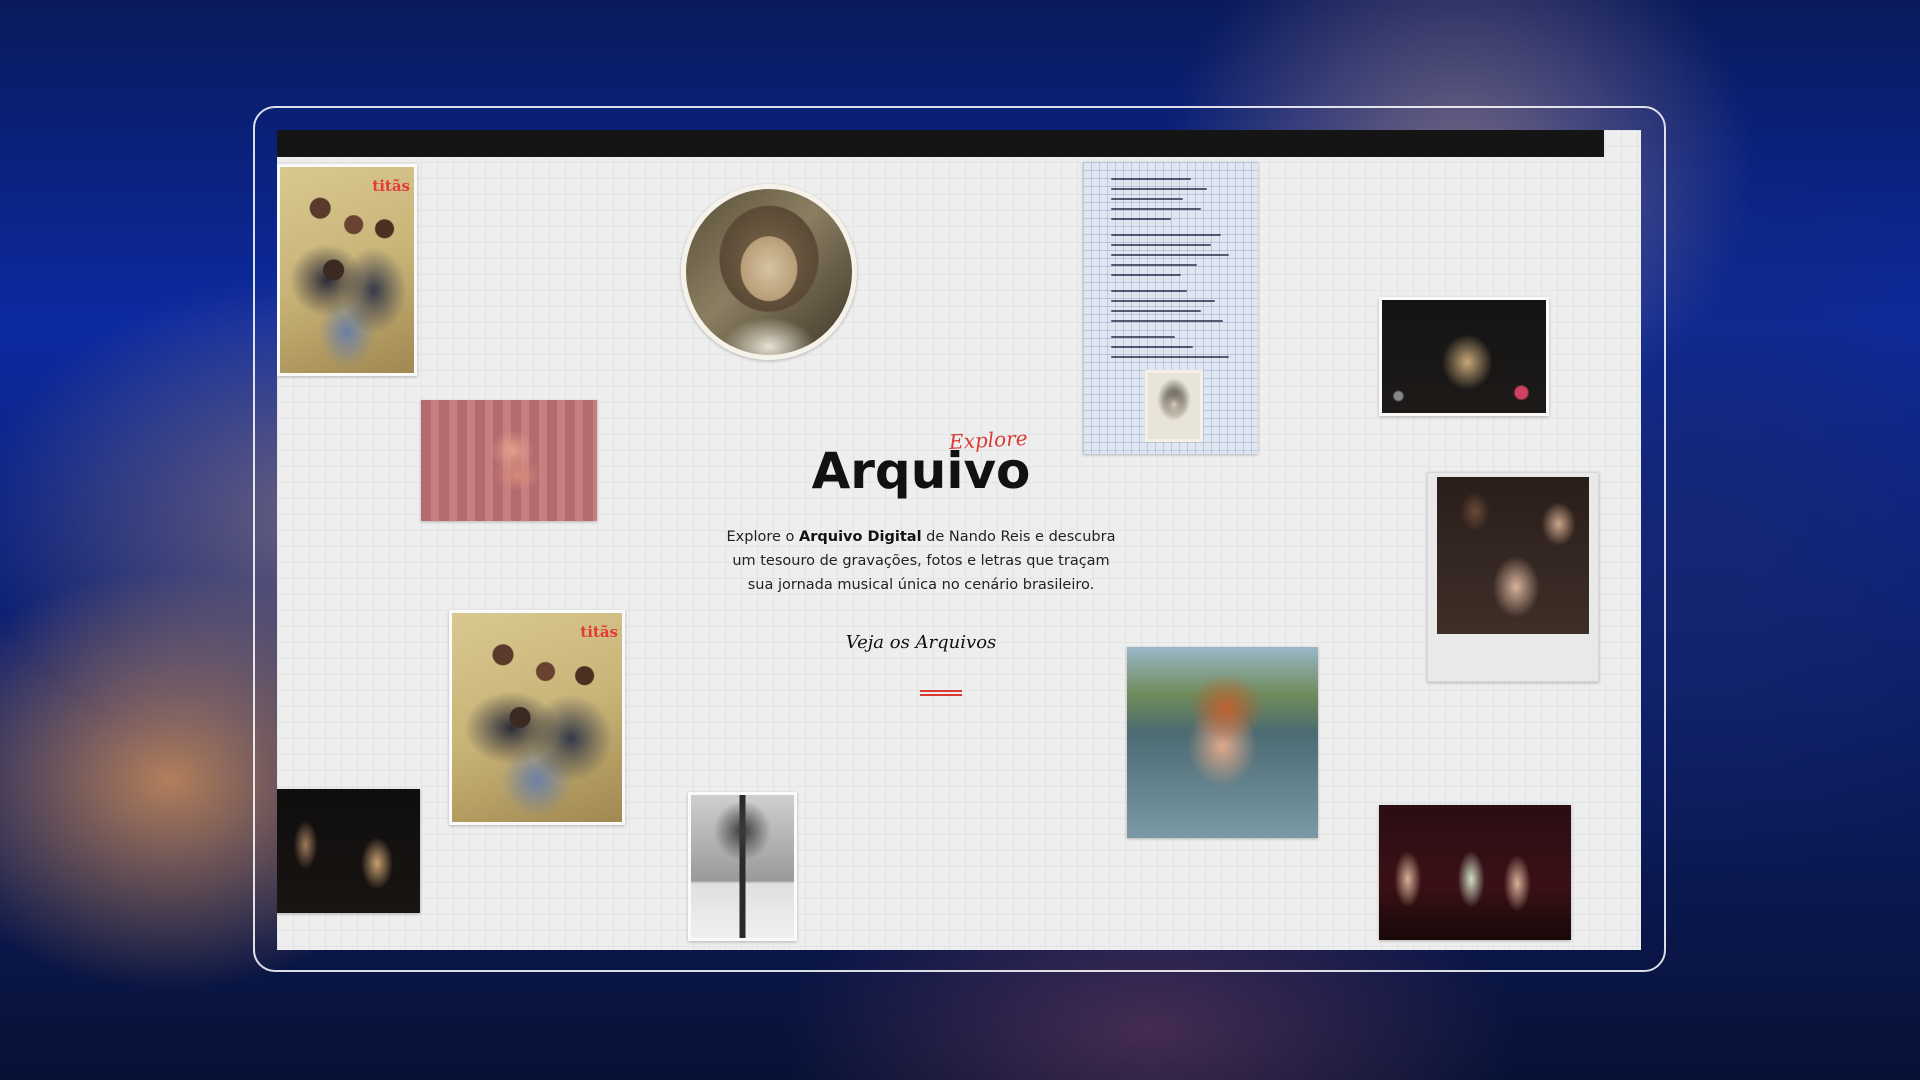  I want to click on magazine-cover-photo: titãs, so click(347, 270).